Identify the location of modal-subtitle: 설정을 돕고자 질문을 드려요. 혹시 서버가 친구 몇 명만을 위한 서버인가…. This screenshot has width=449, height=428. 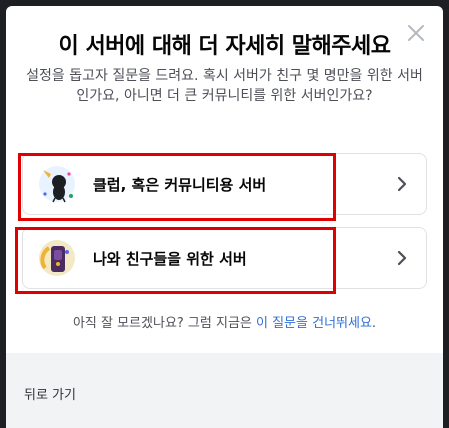
(224, 86).